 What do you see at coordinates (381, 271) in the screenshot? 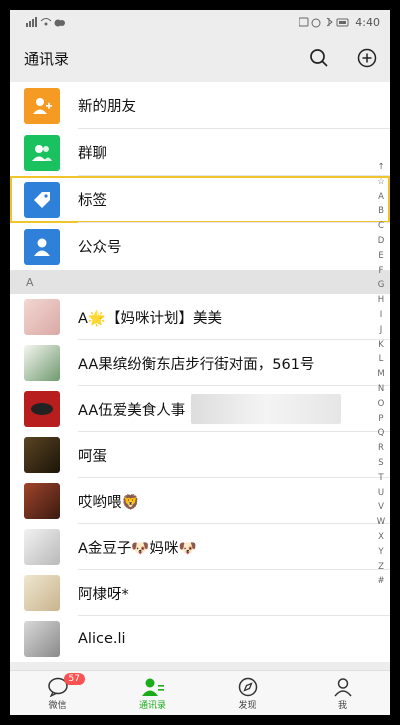
I see `index-letter: F` at bounding box center [381, 271].